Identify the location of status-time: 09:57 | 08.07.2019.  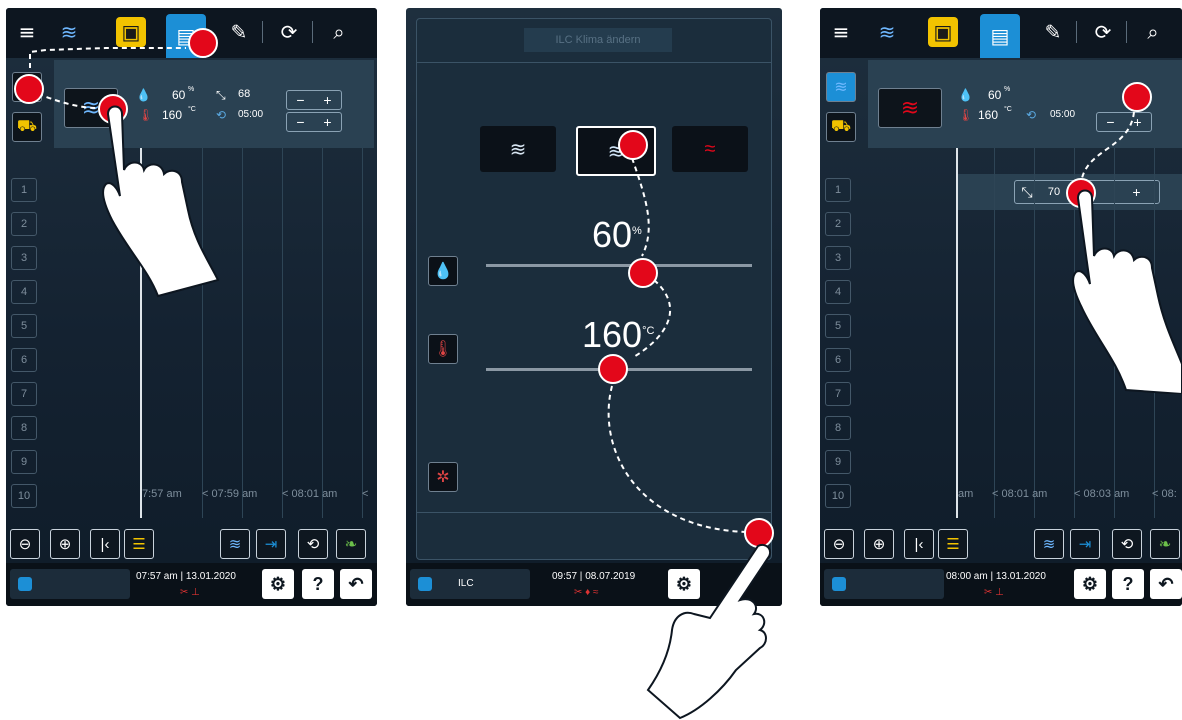
(594, 576).